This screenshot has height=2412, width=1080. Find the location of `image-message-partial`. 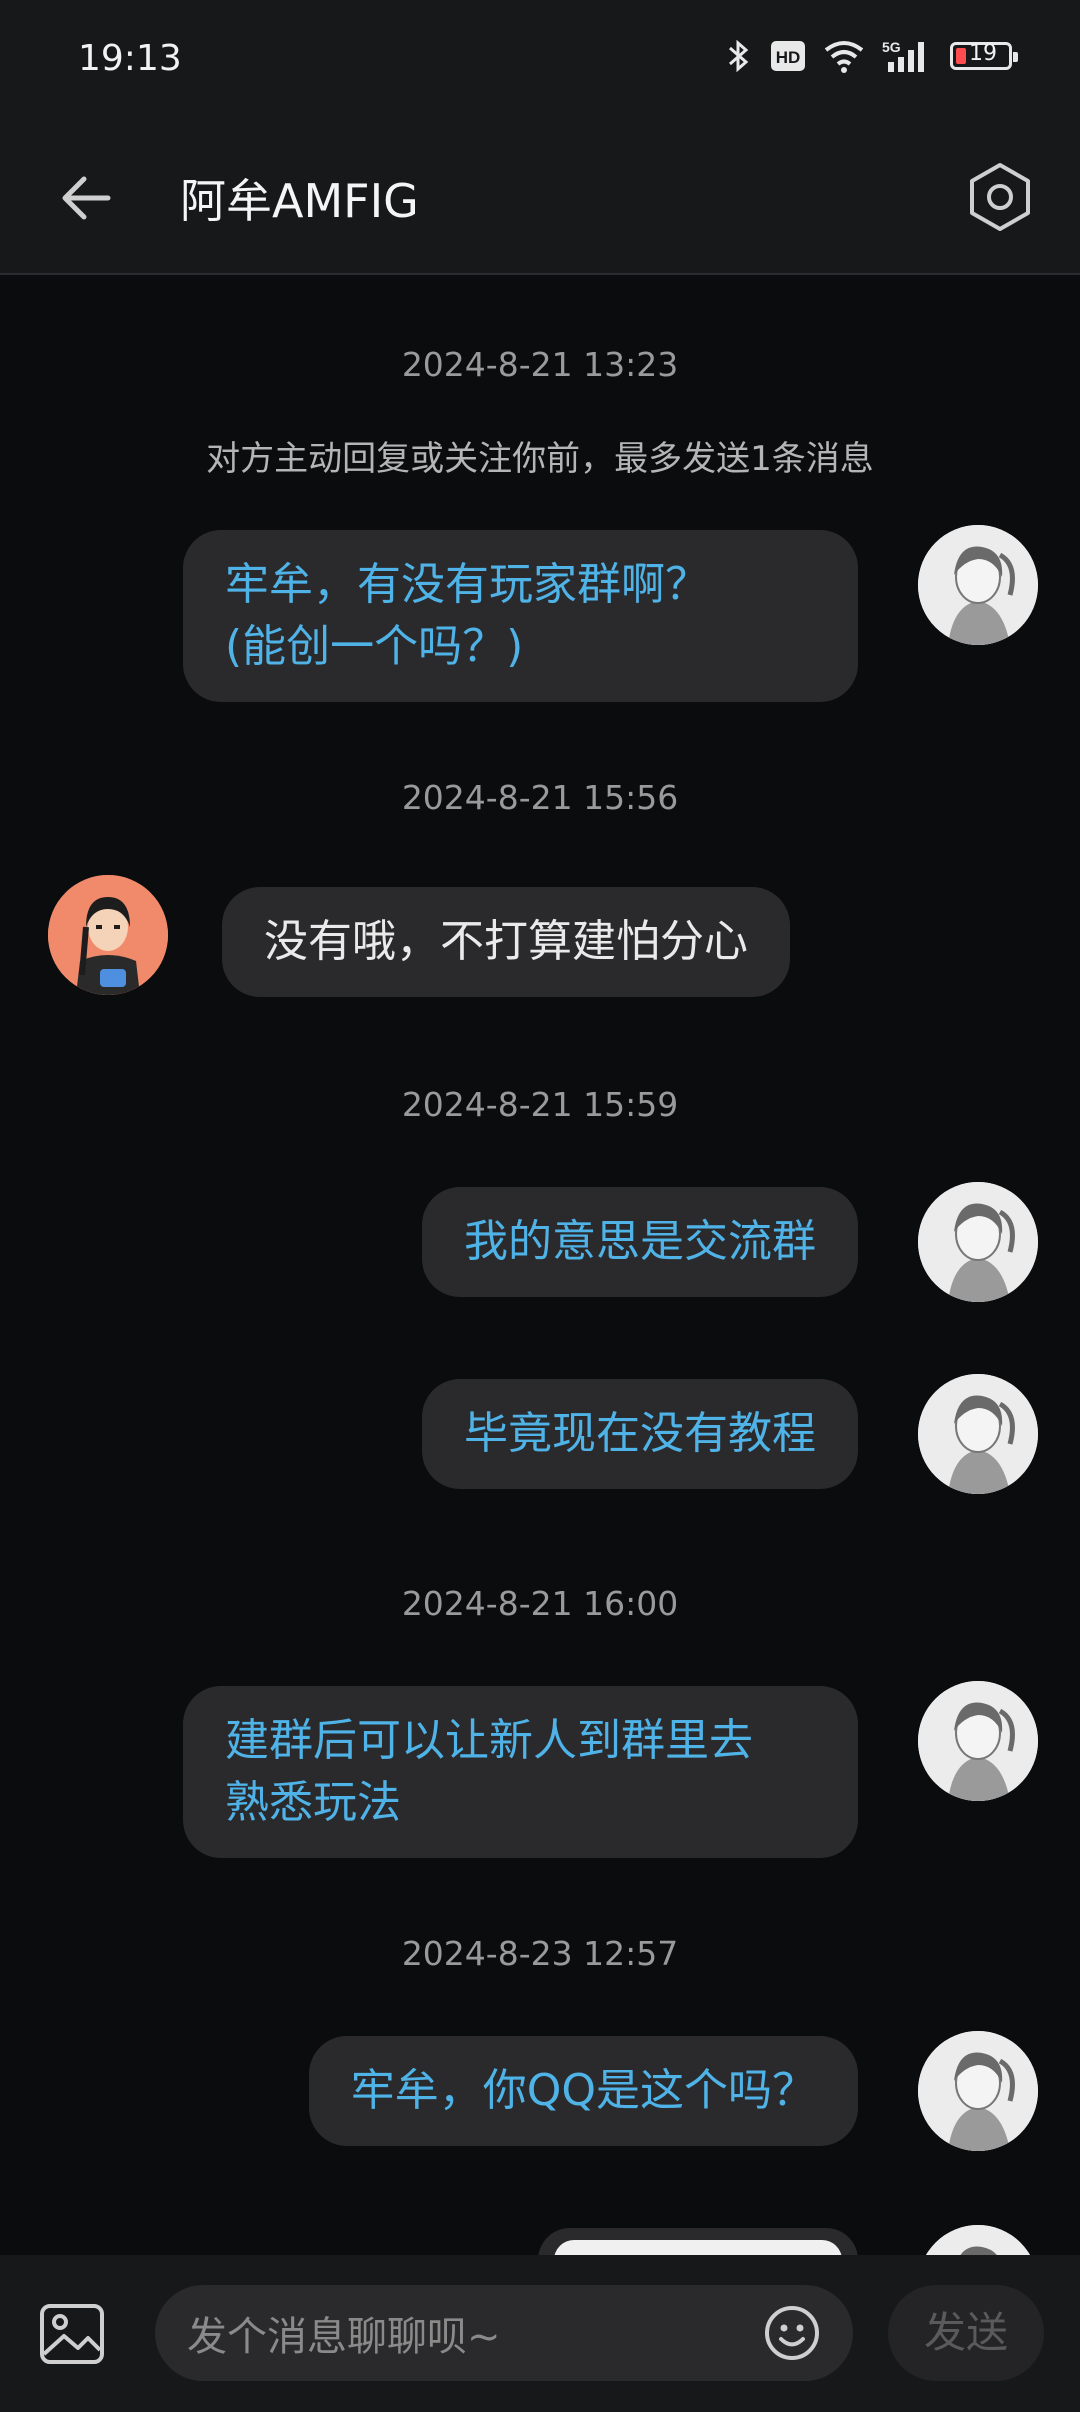

image-message-partial is located at coordinates (698, 2241).